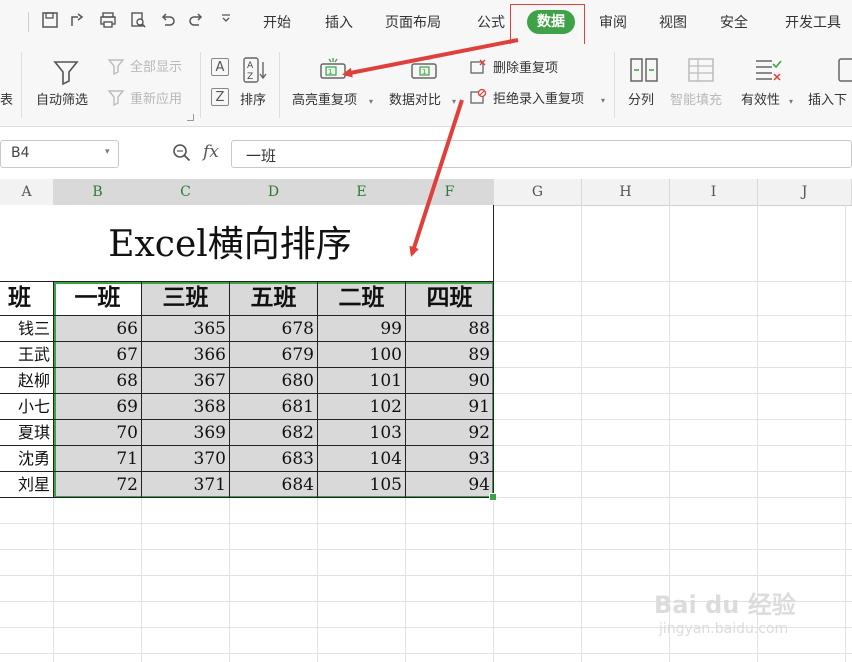 The width and height of the screenshot is (852, 662). I want to click on annotation-arrows, so click(430, 147).